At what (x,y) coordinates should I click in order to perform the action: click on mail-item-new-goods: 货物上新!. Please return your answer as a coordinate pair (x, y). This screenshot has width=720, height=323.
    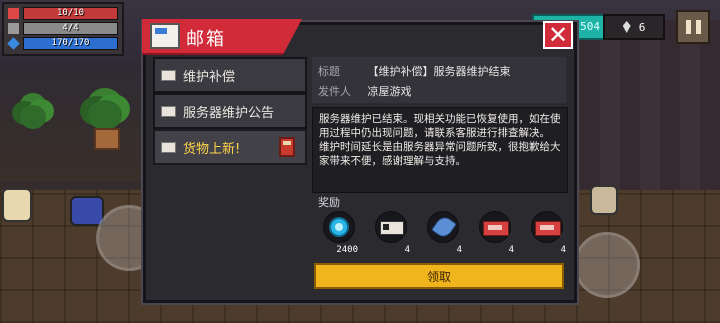
    Looking at the image, I should click on (230, 147).